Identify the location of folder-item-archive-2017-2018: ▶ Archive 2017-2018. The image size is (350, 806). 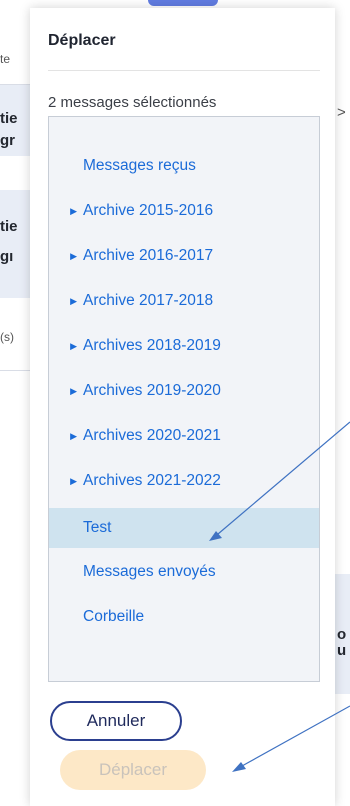
(184, 301).